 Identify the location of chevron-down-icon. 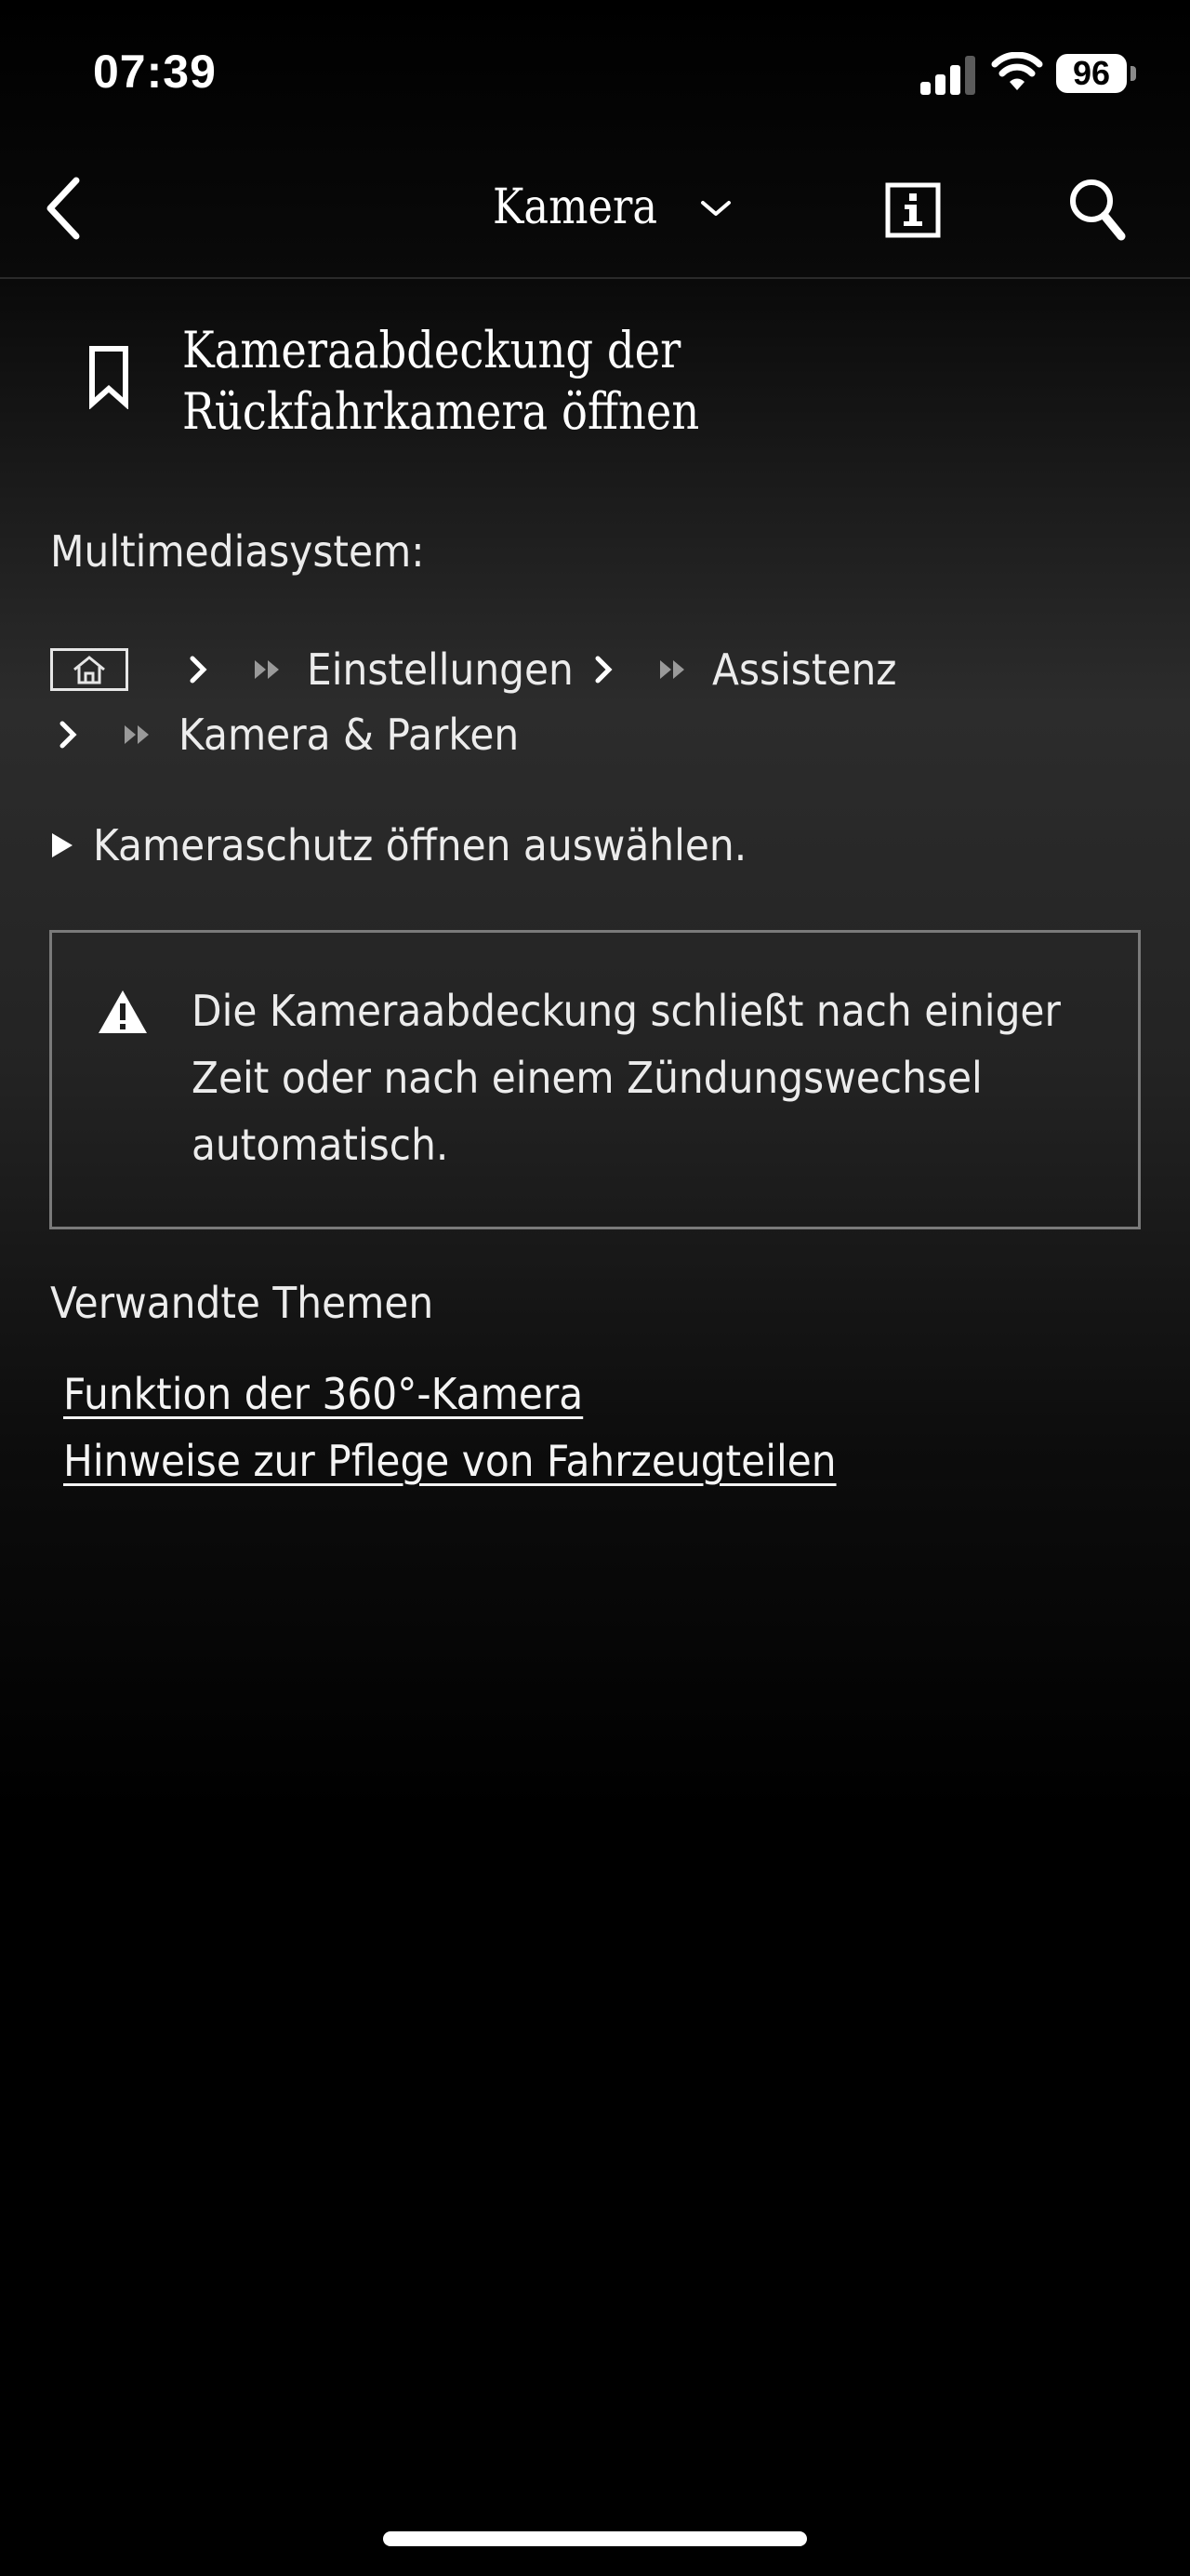
(716, 208).